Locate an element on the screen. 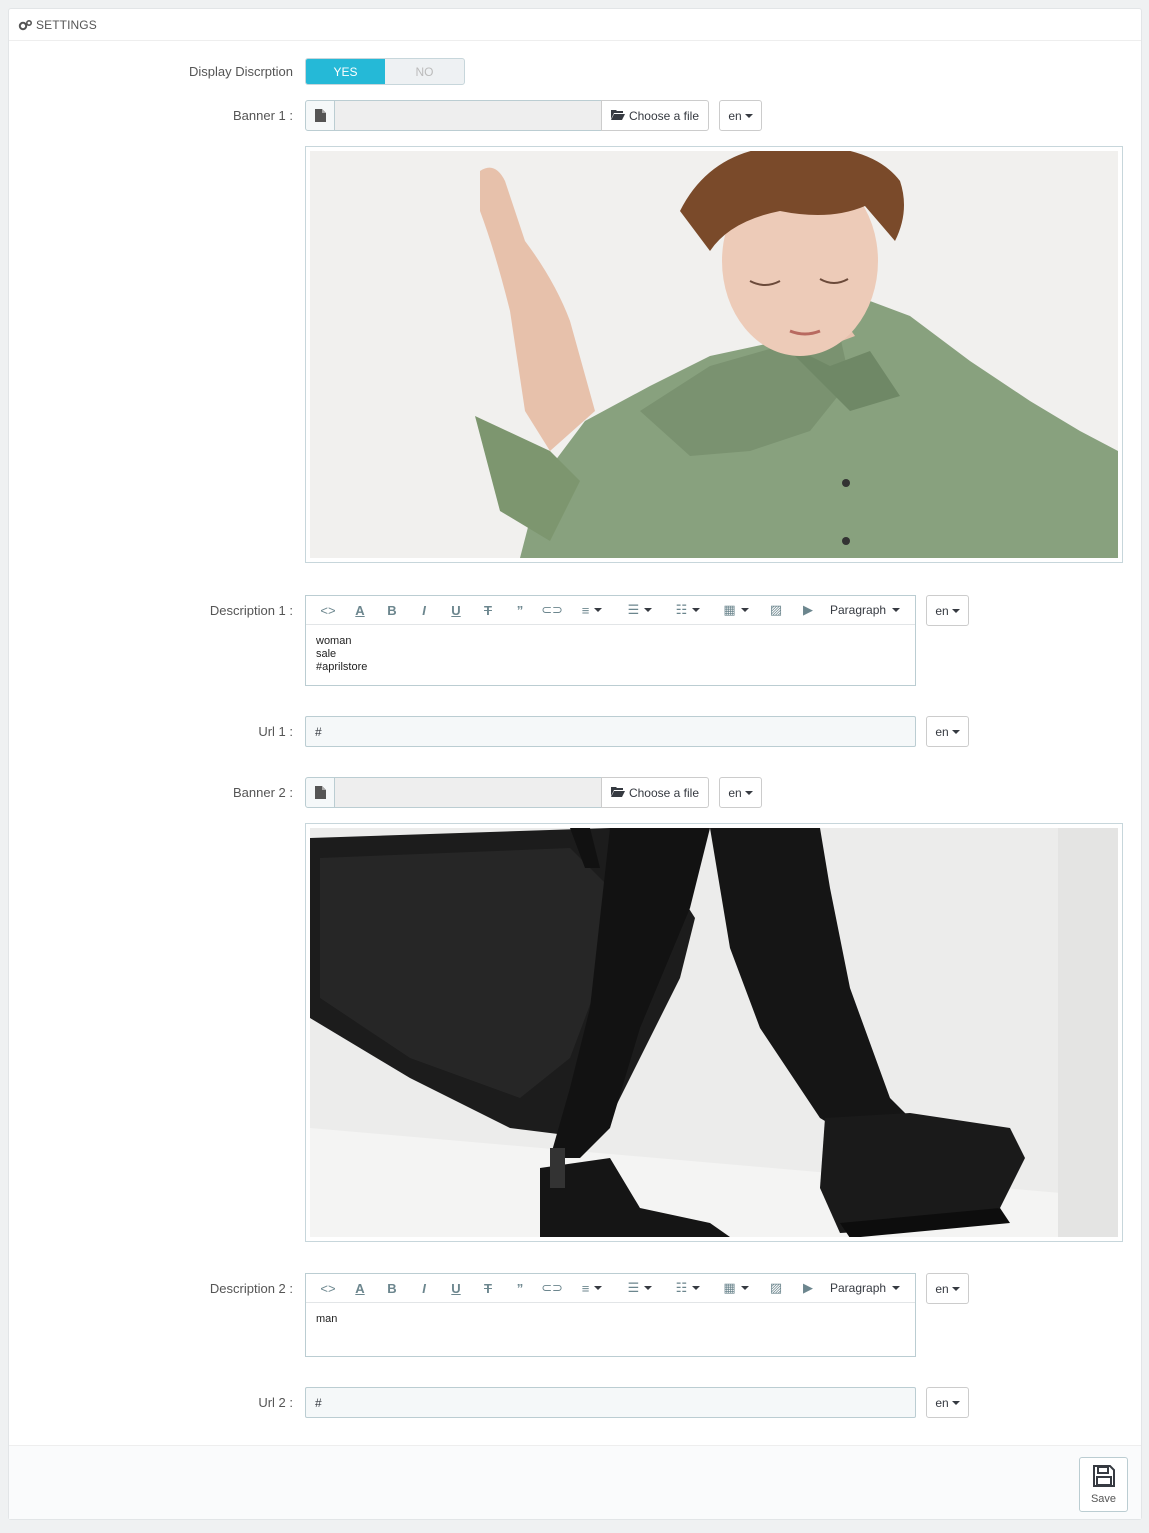 Image resolution: width=1149 pixels, height=1533 pixels. banner1-choose-button: Choose a file is located at coordinates (655, 115).